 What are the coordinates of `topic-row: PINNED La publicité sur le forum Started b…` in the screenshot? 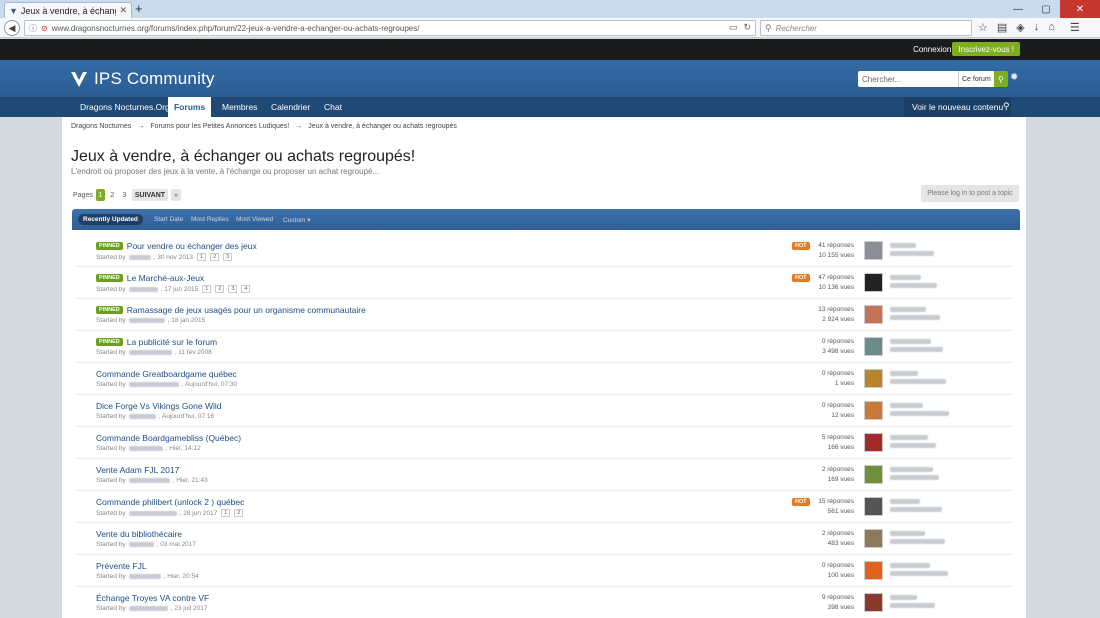 It's located at (544, 347).